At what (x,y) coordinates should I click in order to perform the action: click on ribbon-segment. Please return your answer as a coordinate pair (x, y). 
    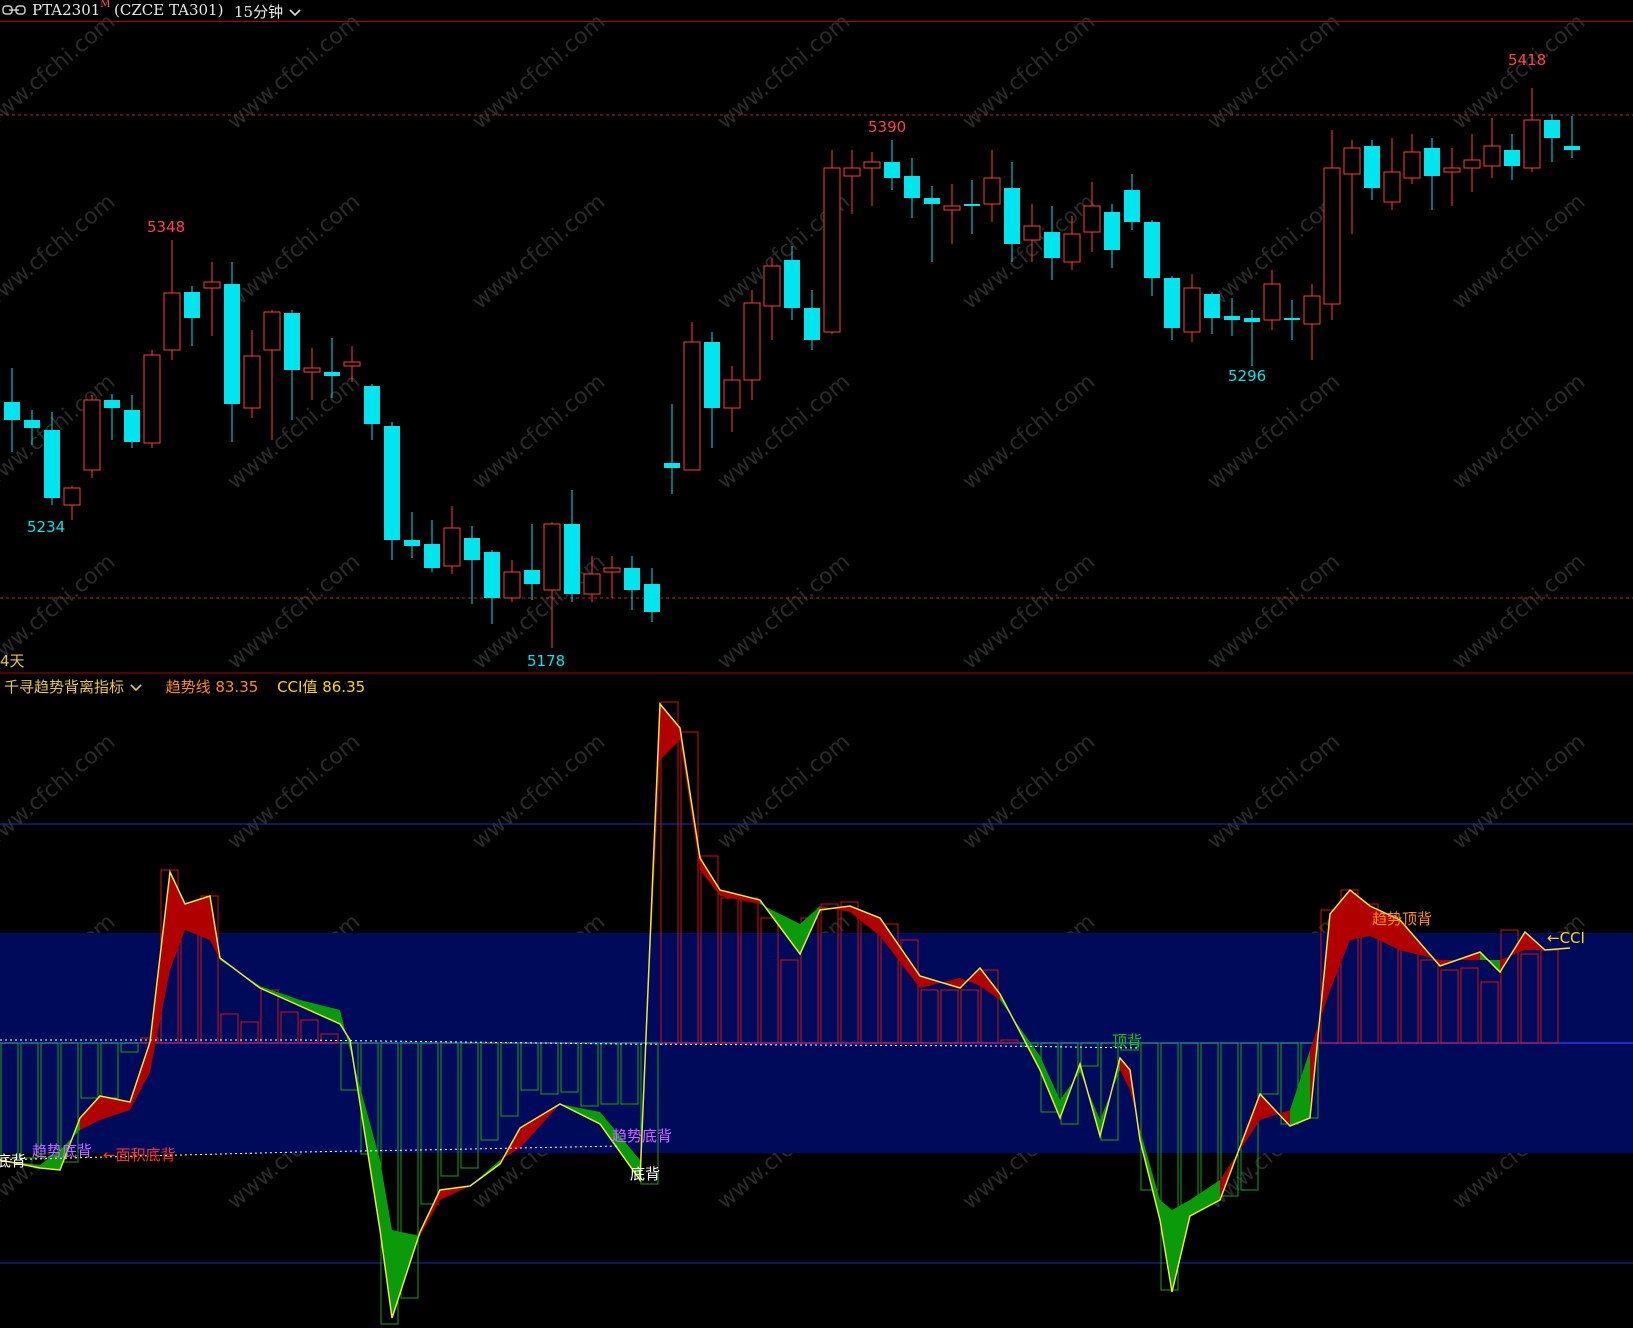
    Looking at the image, I should click on (670, 732).